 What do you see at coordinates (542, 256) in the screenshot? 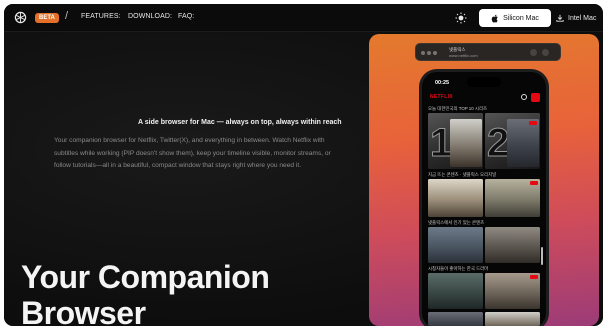
I see `scrollbar` at bounding box center [542, 256].